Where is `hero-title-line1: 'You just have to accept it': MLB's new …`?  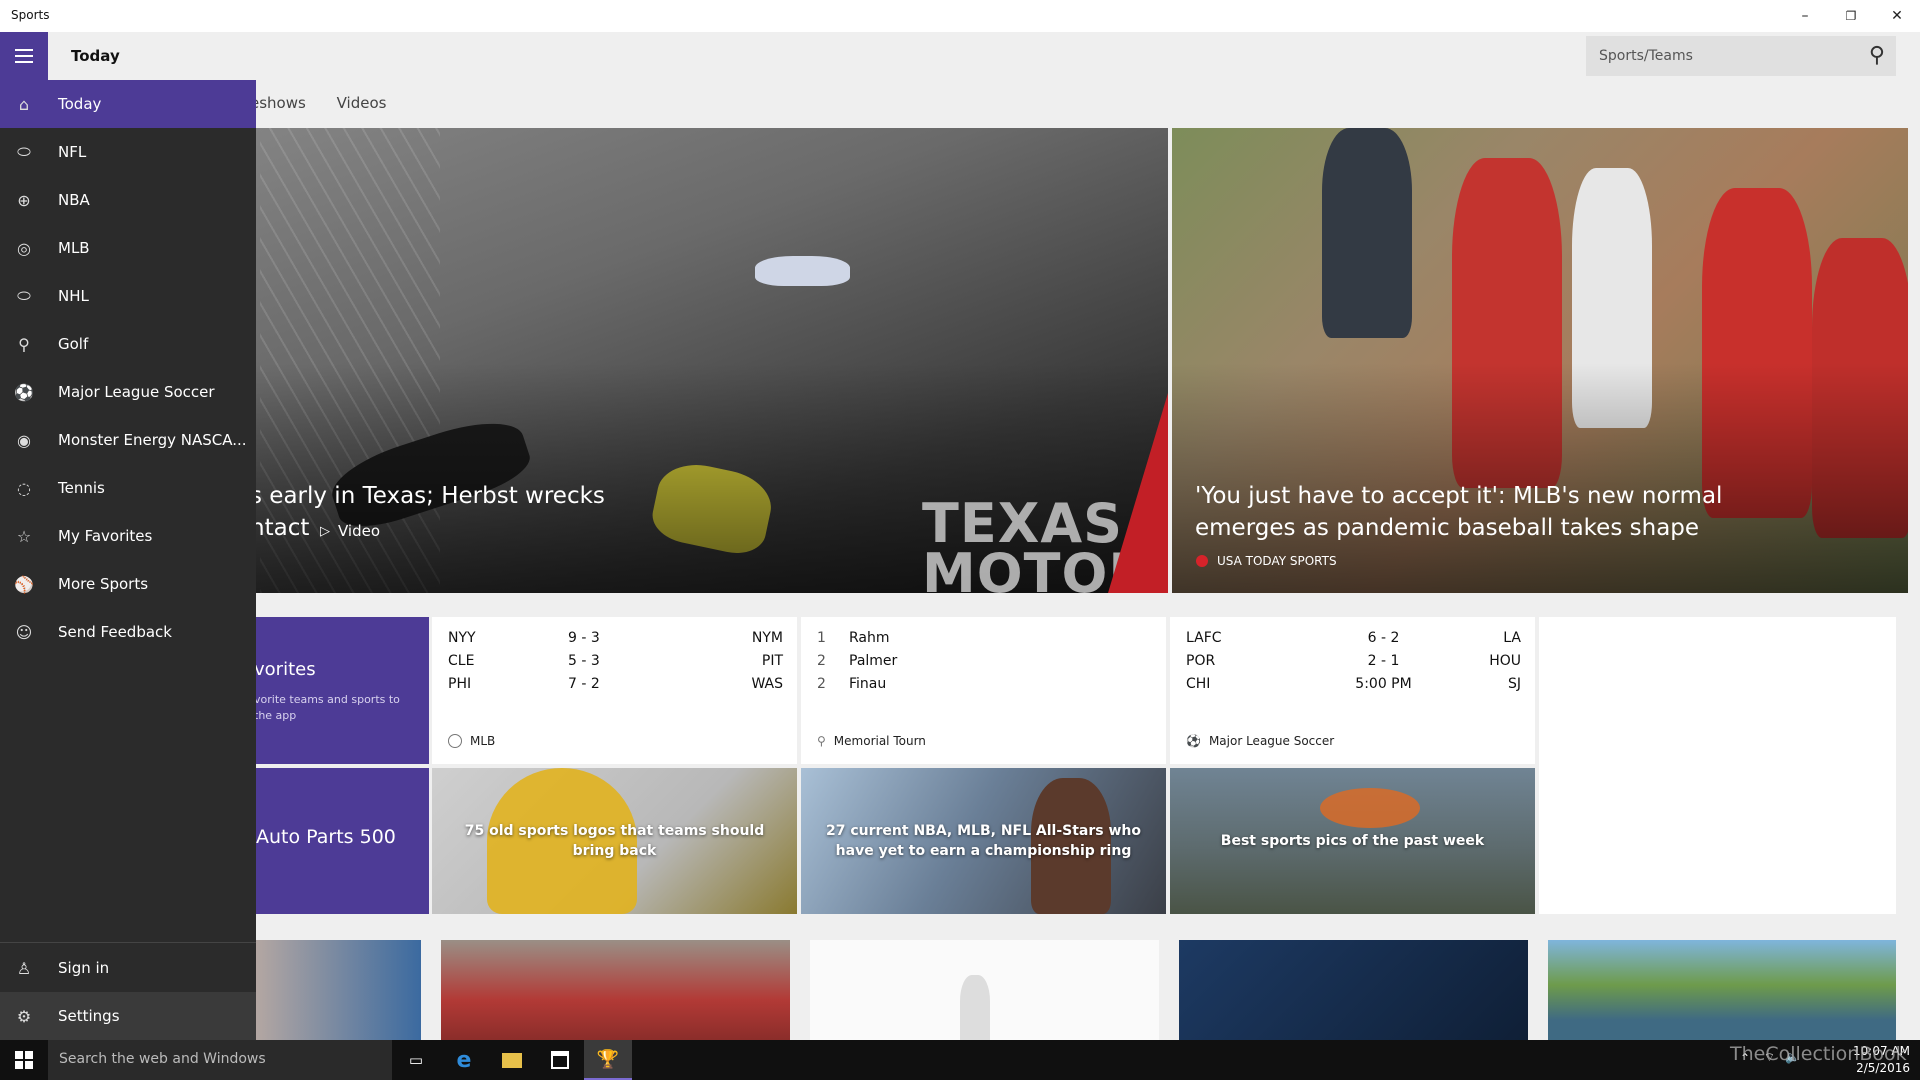 hero-title-line1: 'You just have to accept it': MLB's new … is located at coordinates (1459, 496).